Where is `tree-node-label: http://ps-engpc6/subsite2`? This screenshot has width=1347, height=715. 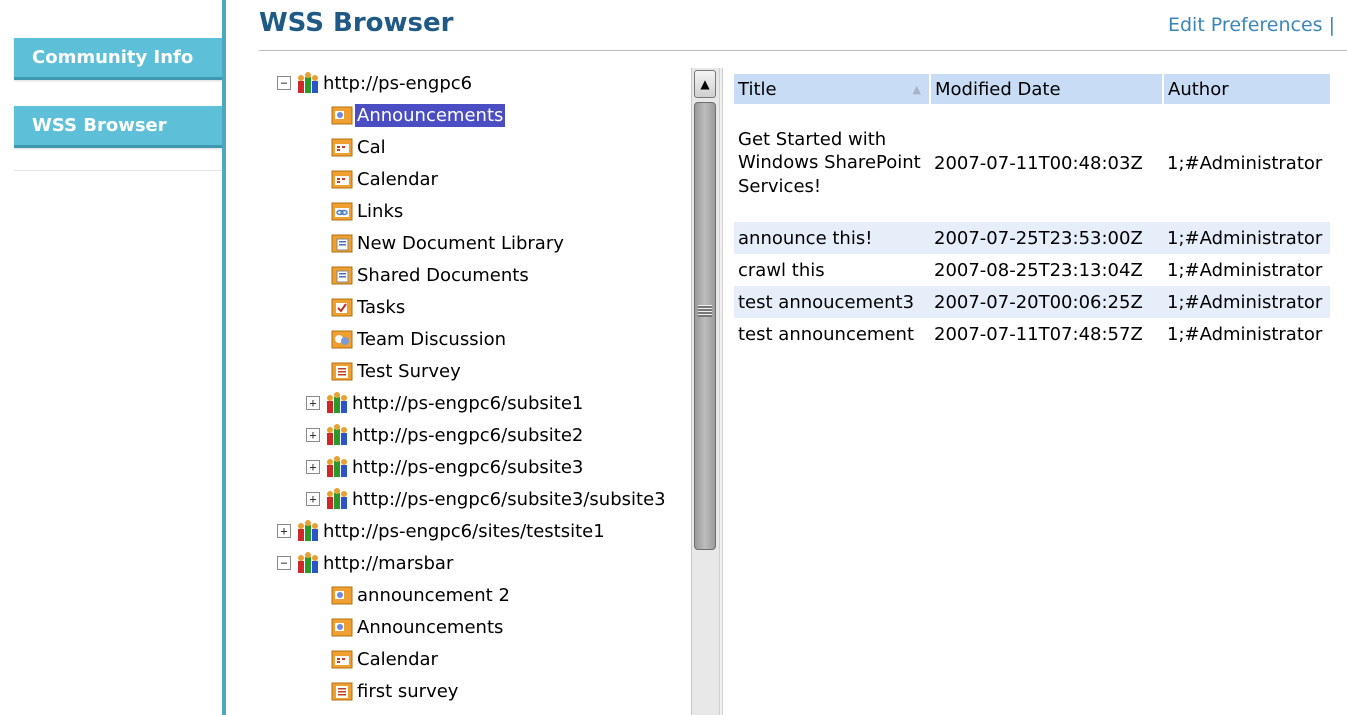 tree-node-label: http://ps-engpc6/subsite2 is located at coordinates (468, 435).